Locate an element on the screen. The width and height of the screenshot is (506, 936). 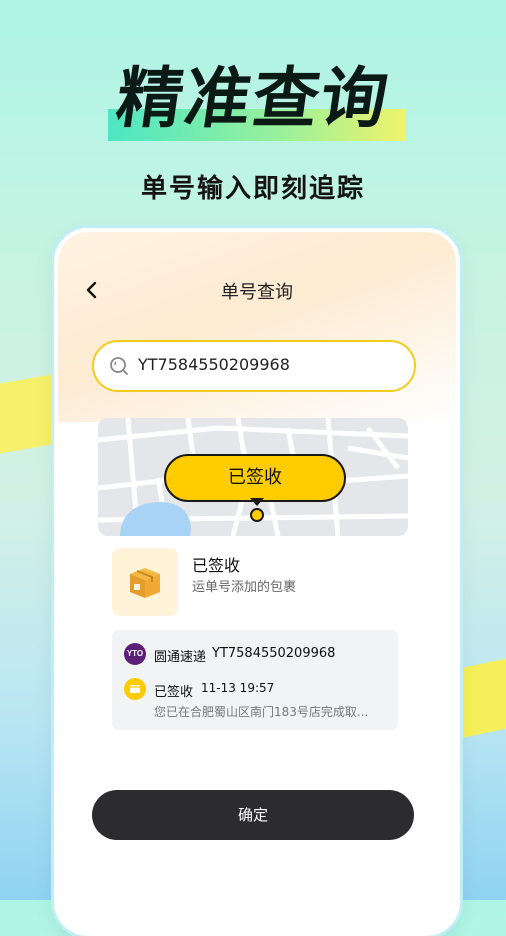
courier-name: 圆通速递 is located at coordinates (180, 657).